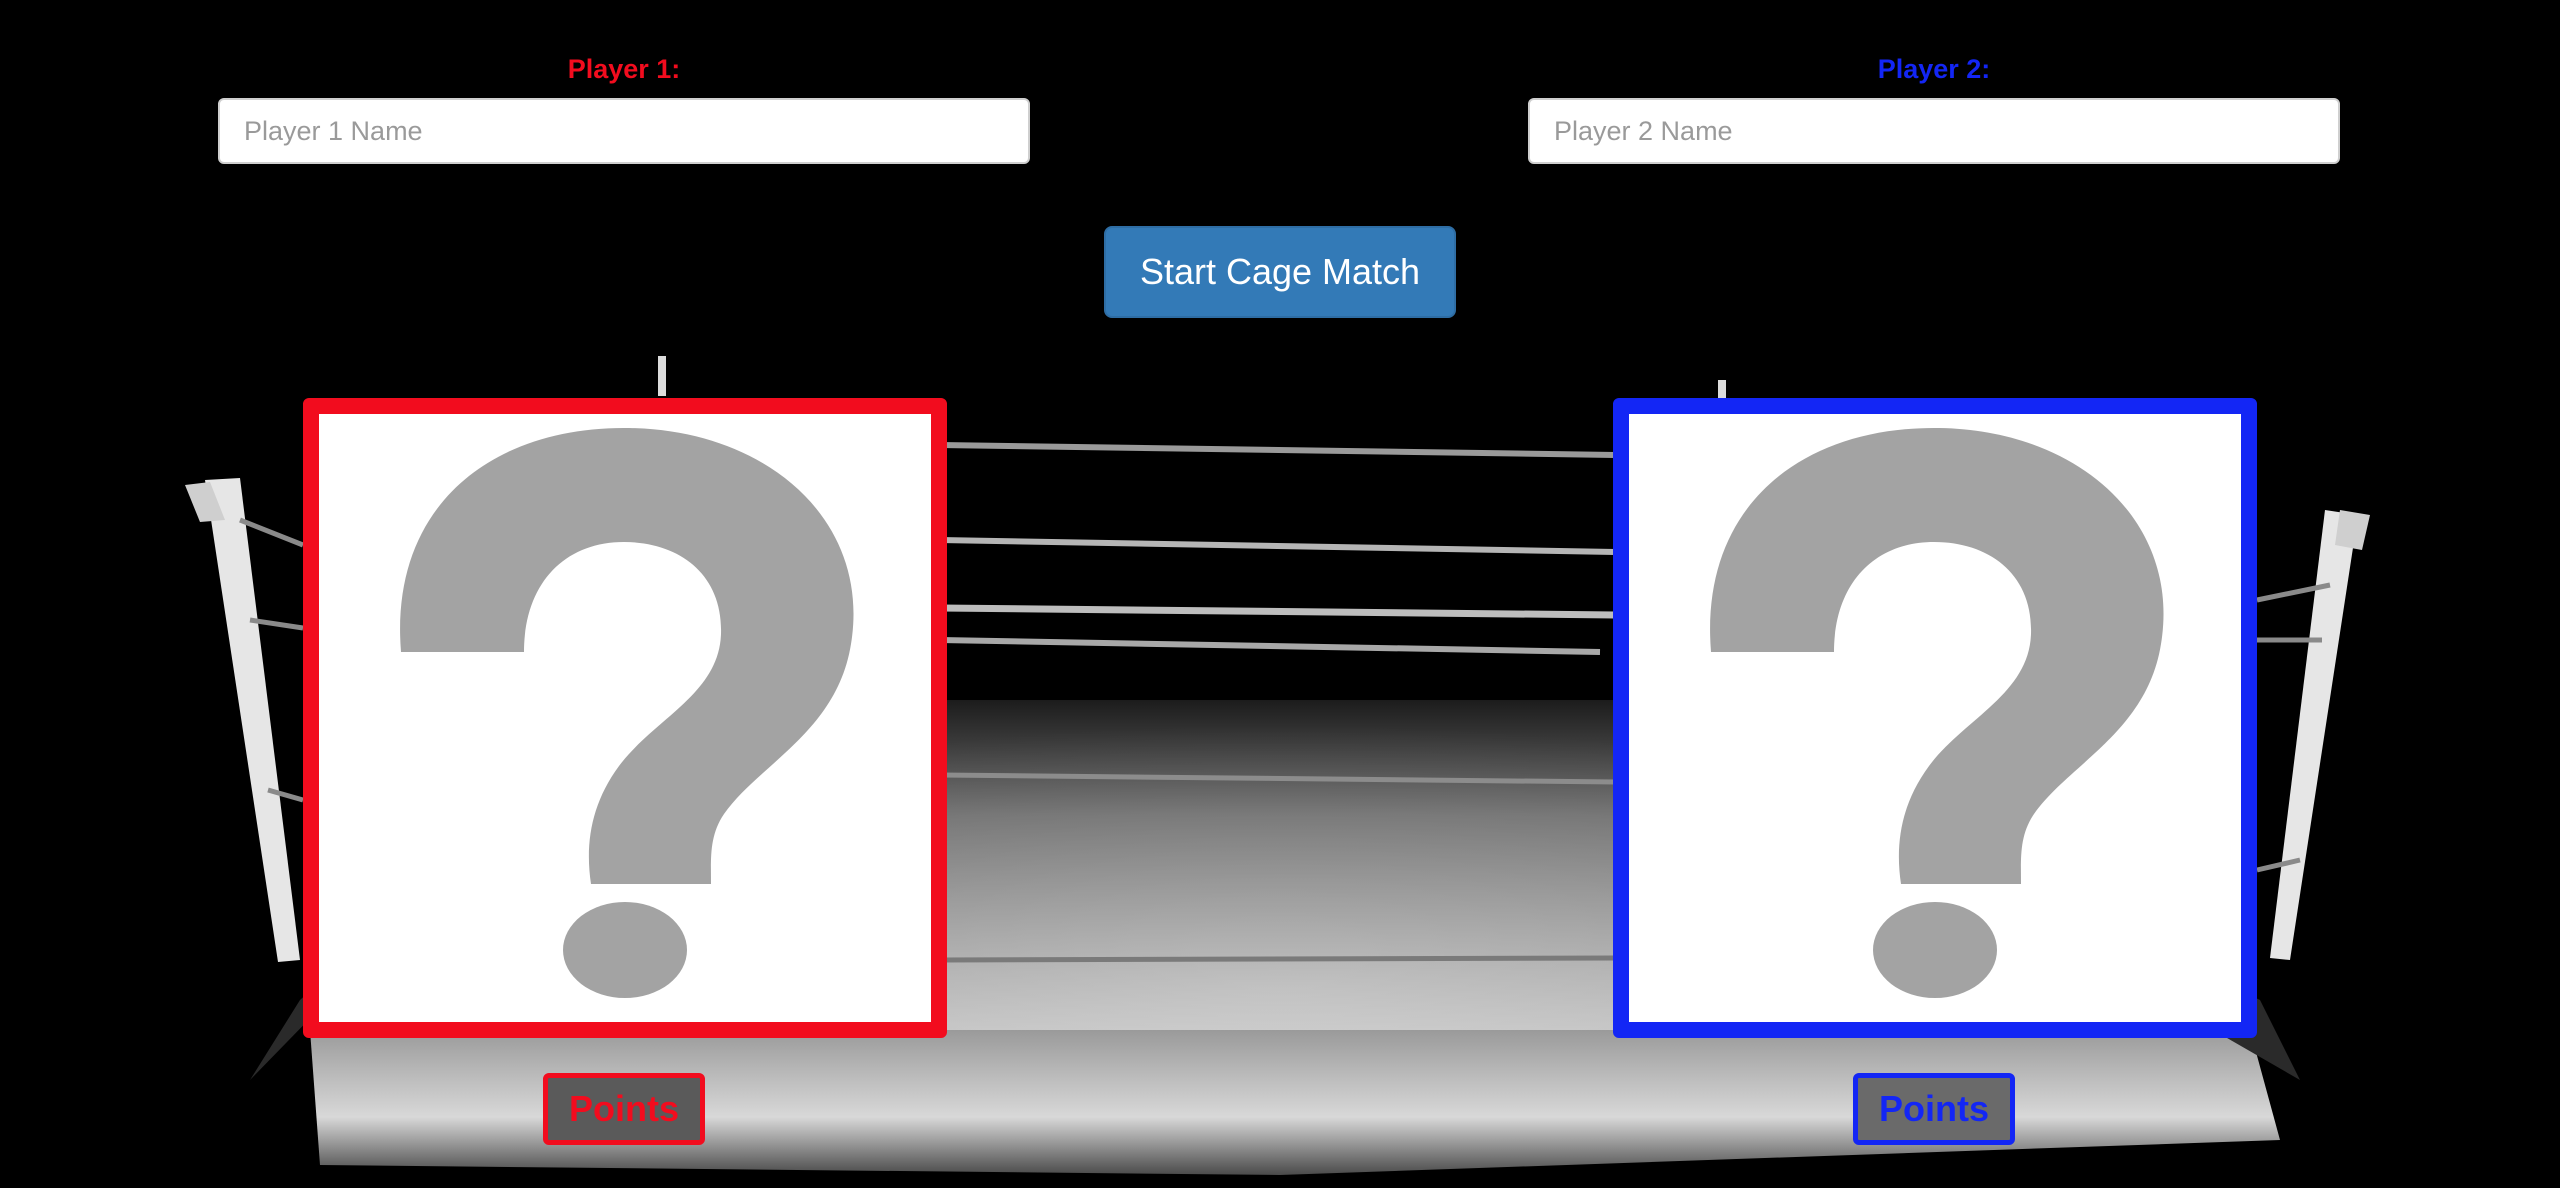 The image size is (2560, 1188). Describe the element at coordinates (1280, 272) in the screenshot. I see `start-cage-match-button: Start Cage Match` at that location.